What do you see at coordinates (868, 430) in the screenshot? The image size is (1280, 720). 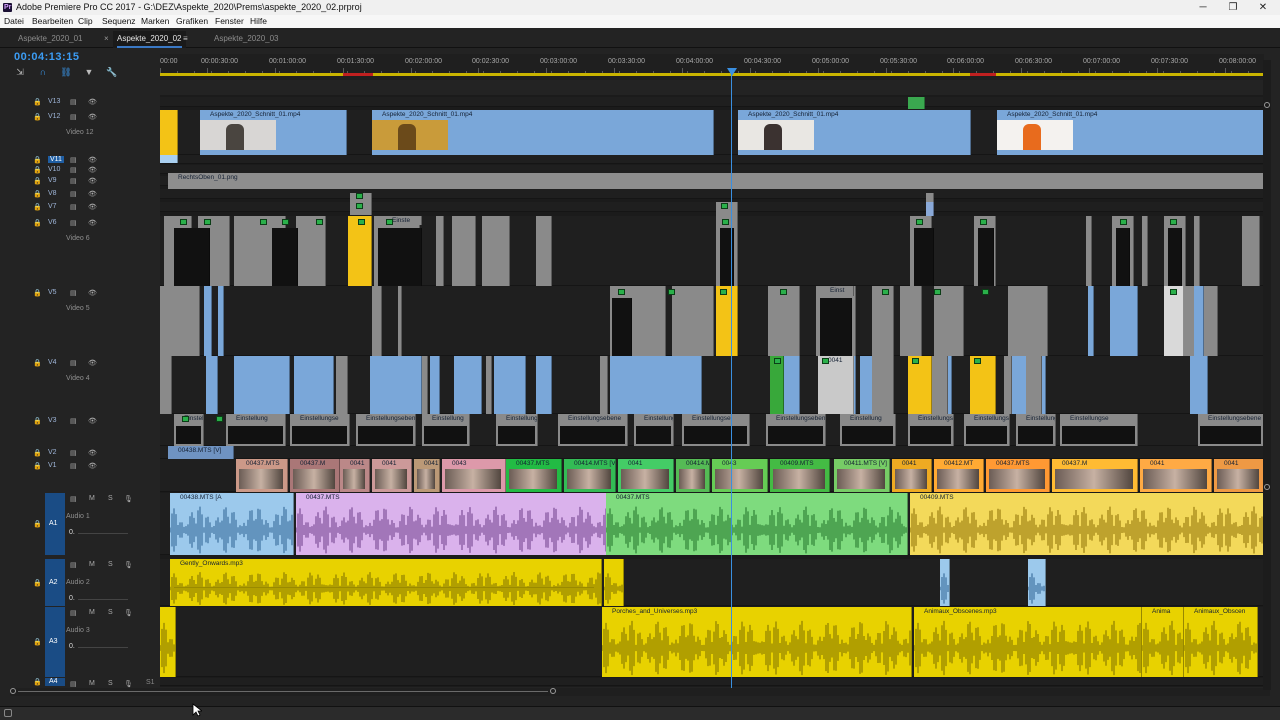 I see `adjustment-layer-v3: Einstellung` at bounding box center [868, 430].